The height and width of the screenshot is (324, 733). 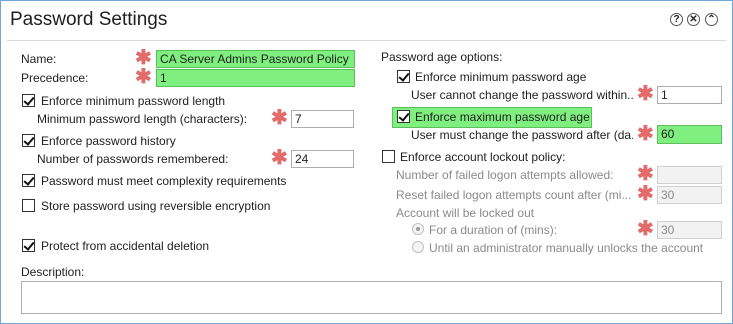 I want to click on description-field, so click(x=371, y=297).